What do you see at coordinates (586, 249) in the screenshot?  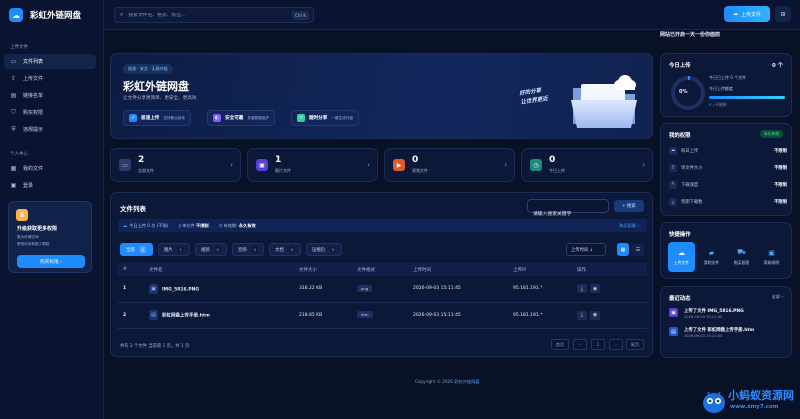 I see `sort-select: 上传时间 ↓` at bounding box center [586, 249].